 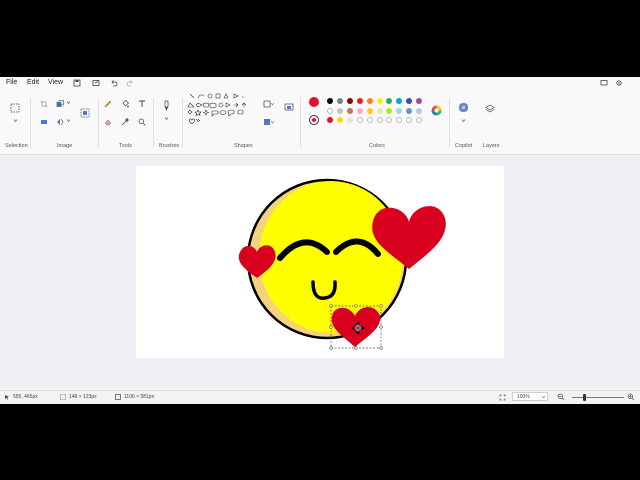 I want to click on group-layers-label: Layers, so click(x=491, y=146).